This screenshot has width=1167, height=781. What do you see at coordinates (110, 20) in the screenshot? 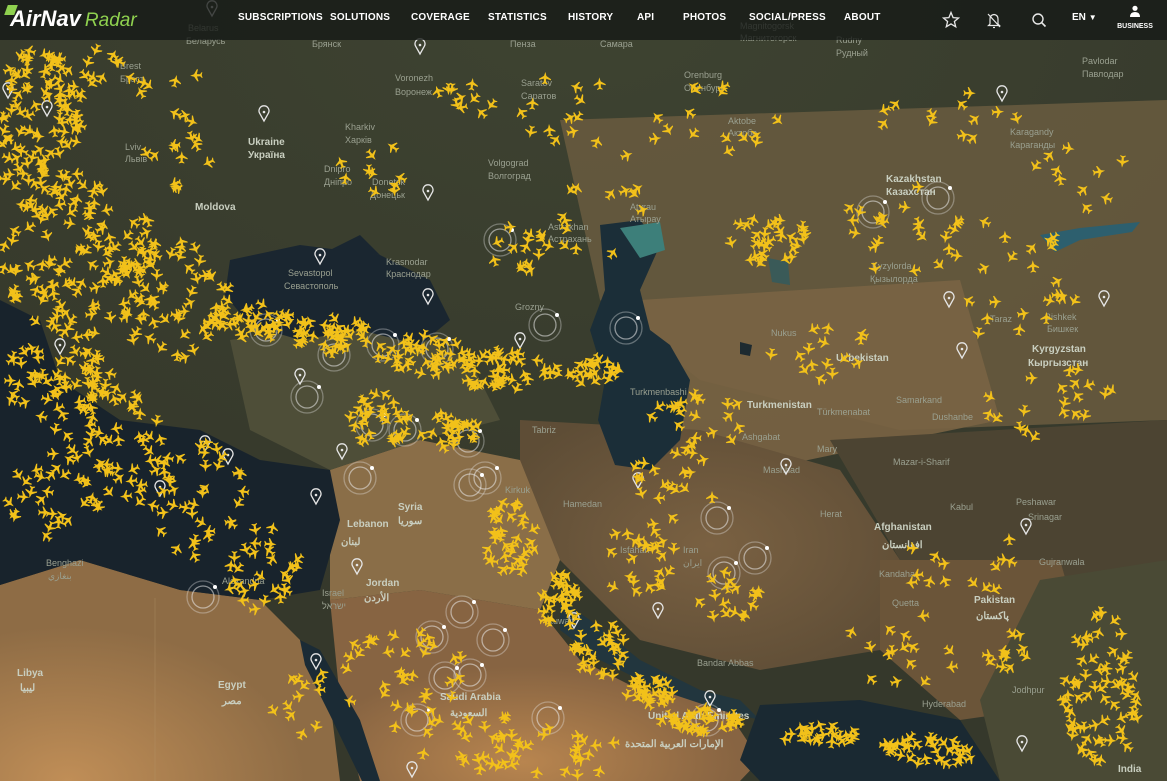
I see `brand-name-secondary: Radar` at bounding box center [110, 20].